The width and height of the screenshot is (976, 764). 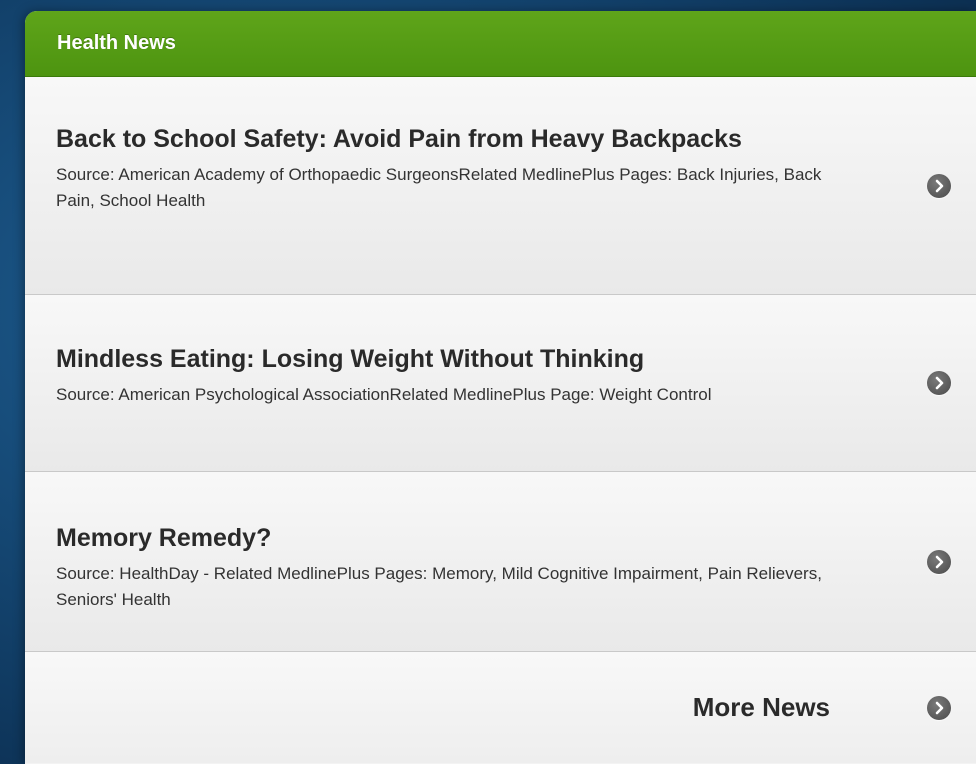 What do you see at coordinates (500, 44) in the screenshot?
I see `panel-header: Health News` at bounding box center [500, 44].